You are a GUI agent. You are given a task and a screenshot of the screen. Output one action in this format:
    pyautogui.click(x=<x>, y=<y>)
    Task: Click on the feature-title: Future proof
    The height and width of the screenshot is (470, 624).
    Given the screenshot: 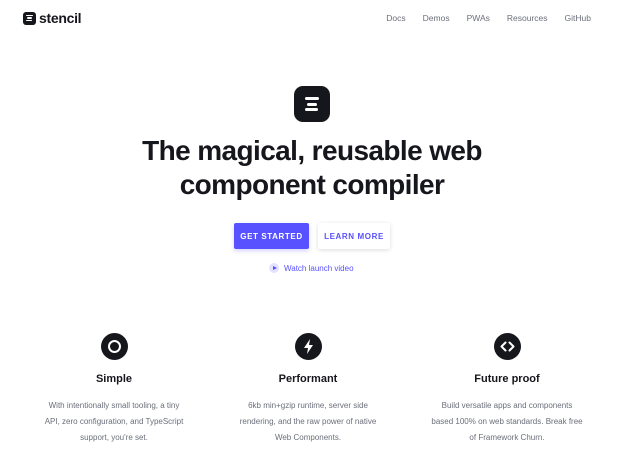 What is the action you would take?
    pyautogui.click(x=507, y=379)
    